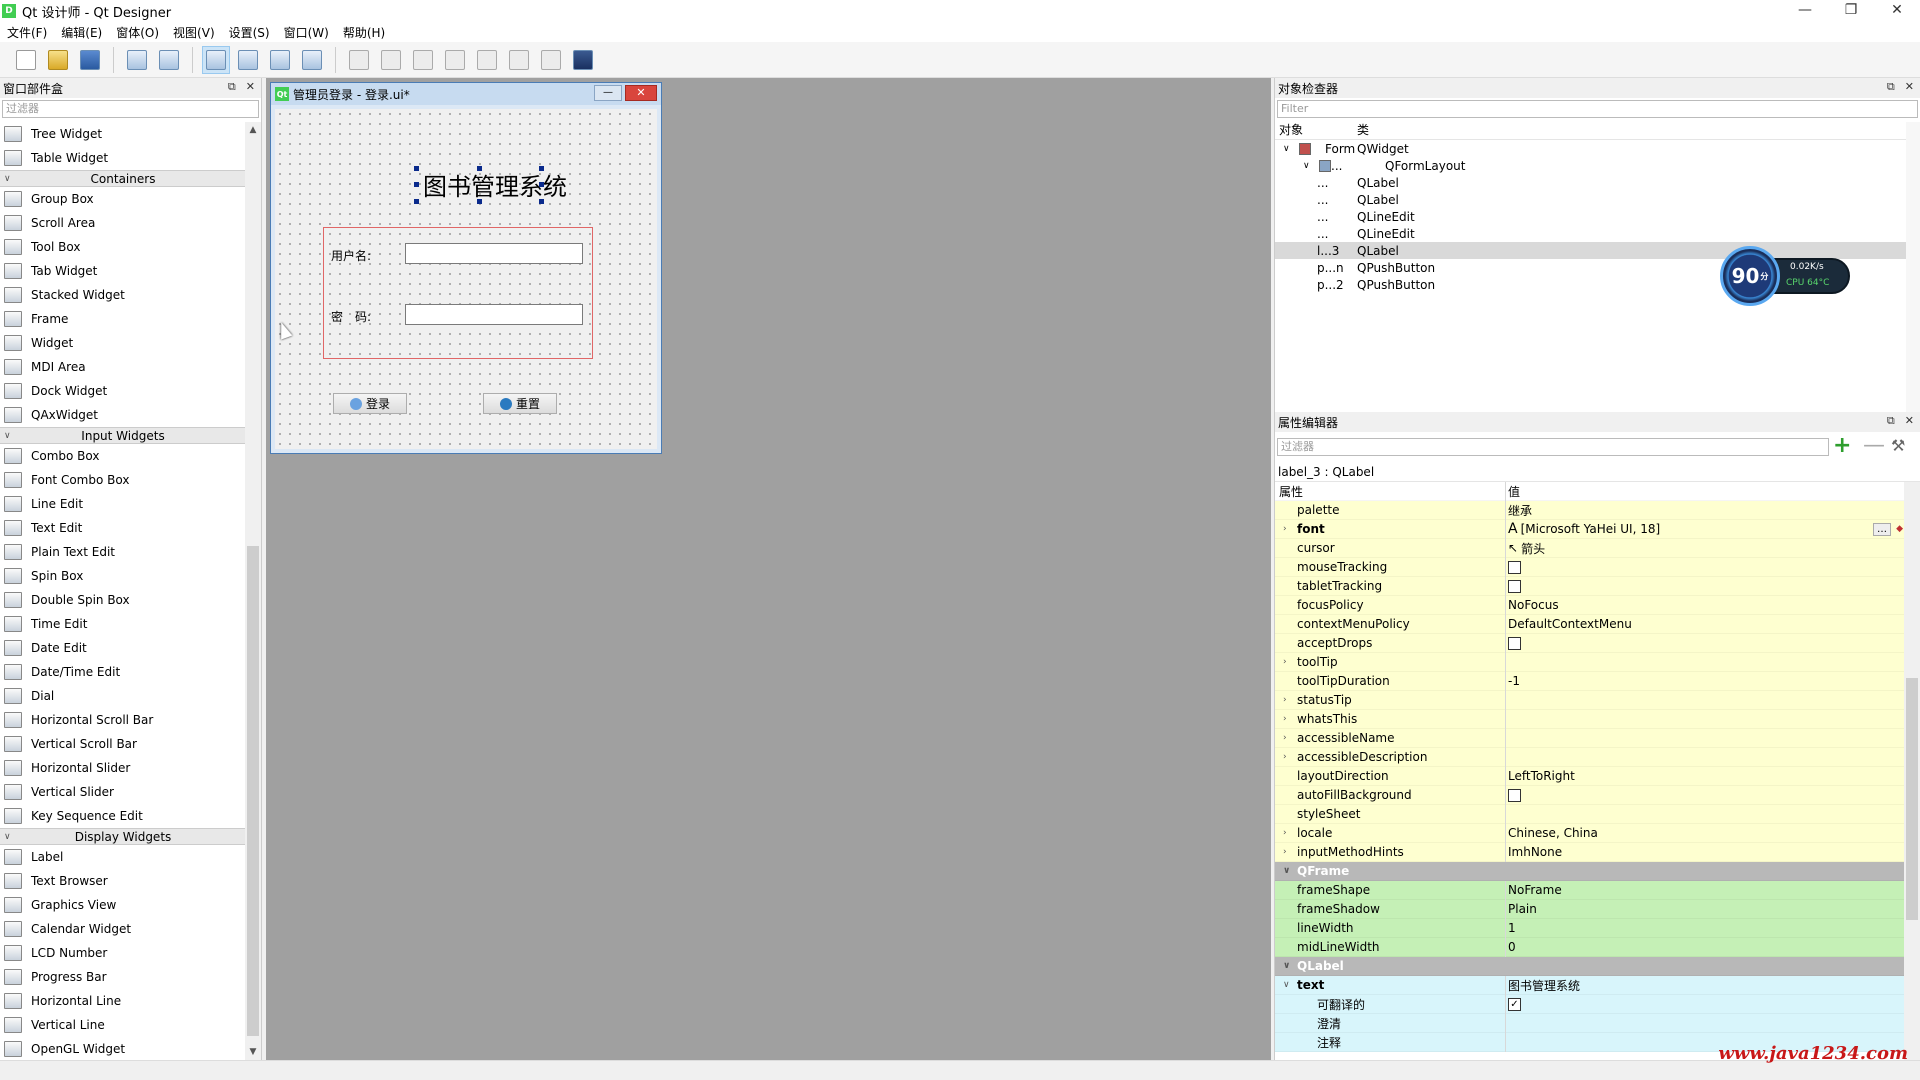 The width and height of the screenshot is (1920, 1080). I want to click on property-row-focuspolicy: focusPolicy NoFocus, so click(1590, 605).